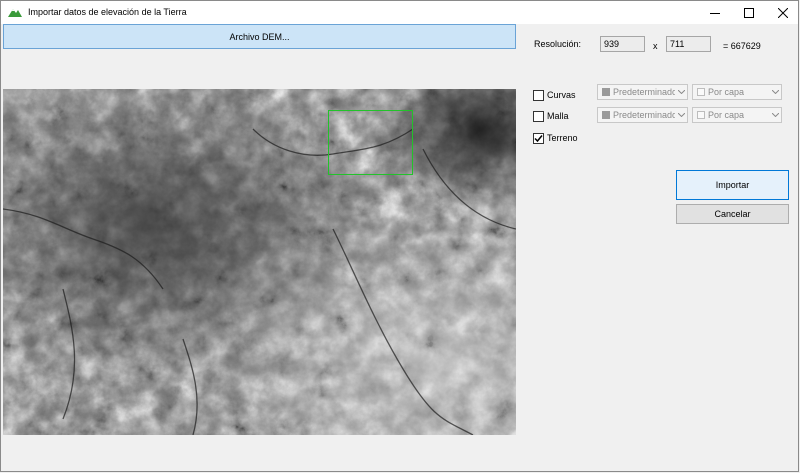 The image size is (800, 473). I want to click on resolution-total: = 667629, so click(742, 46).